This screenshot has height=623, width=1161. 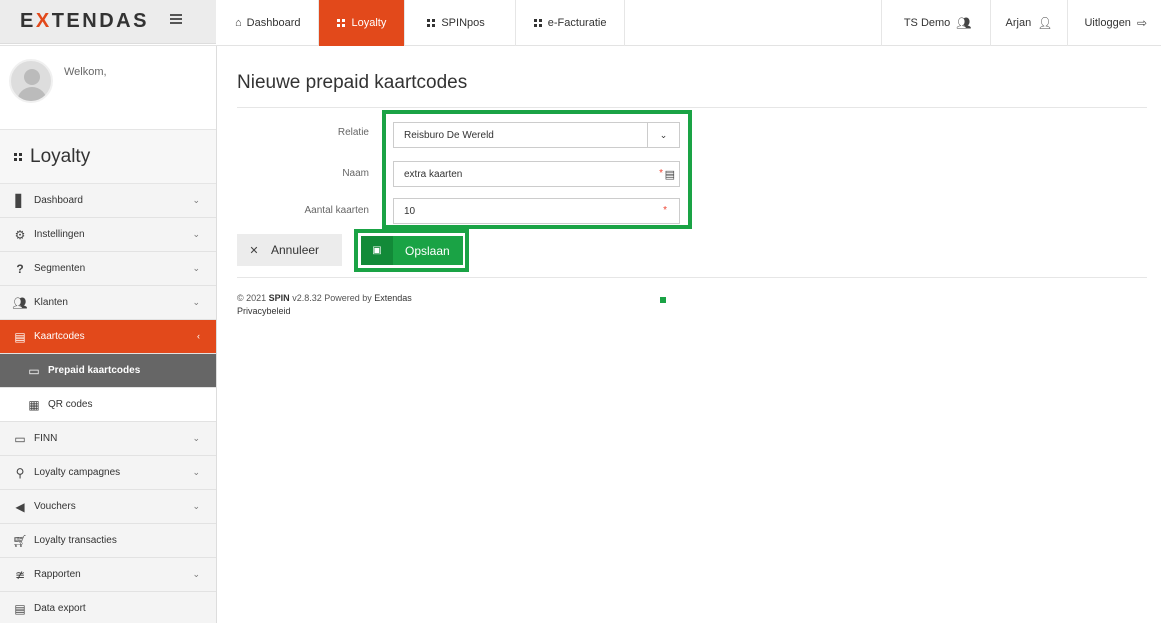 I want to click on question-icon: ?, so click(x=20, y=268).